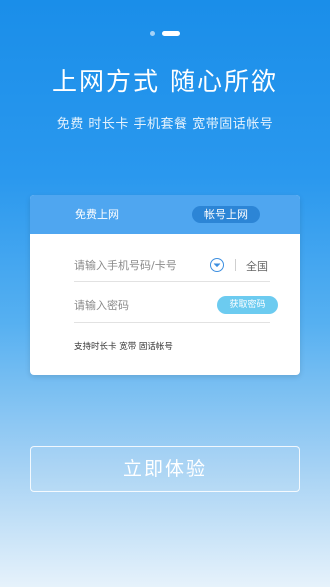  I want to click on phone-input, so click(134, 265).